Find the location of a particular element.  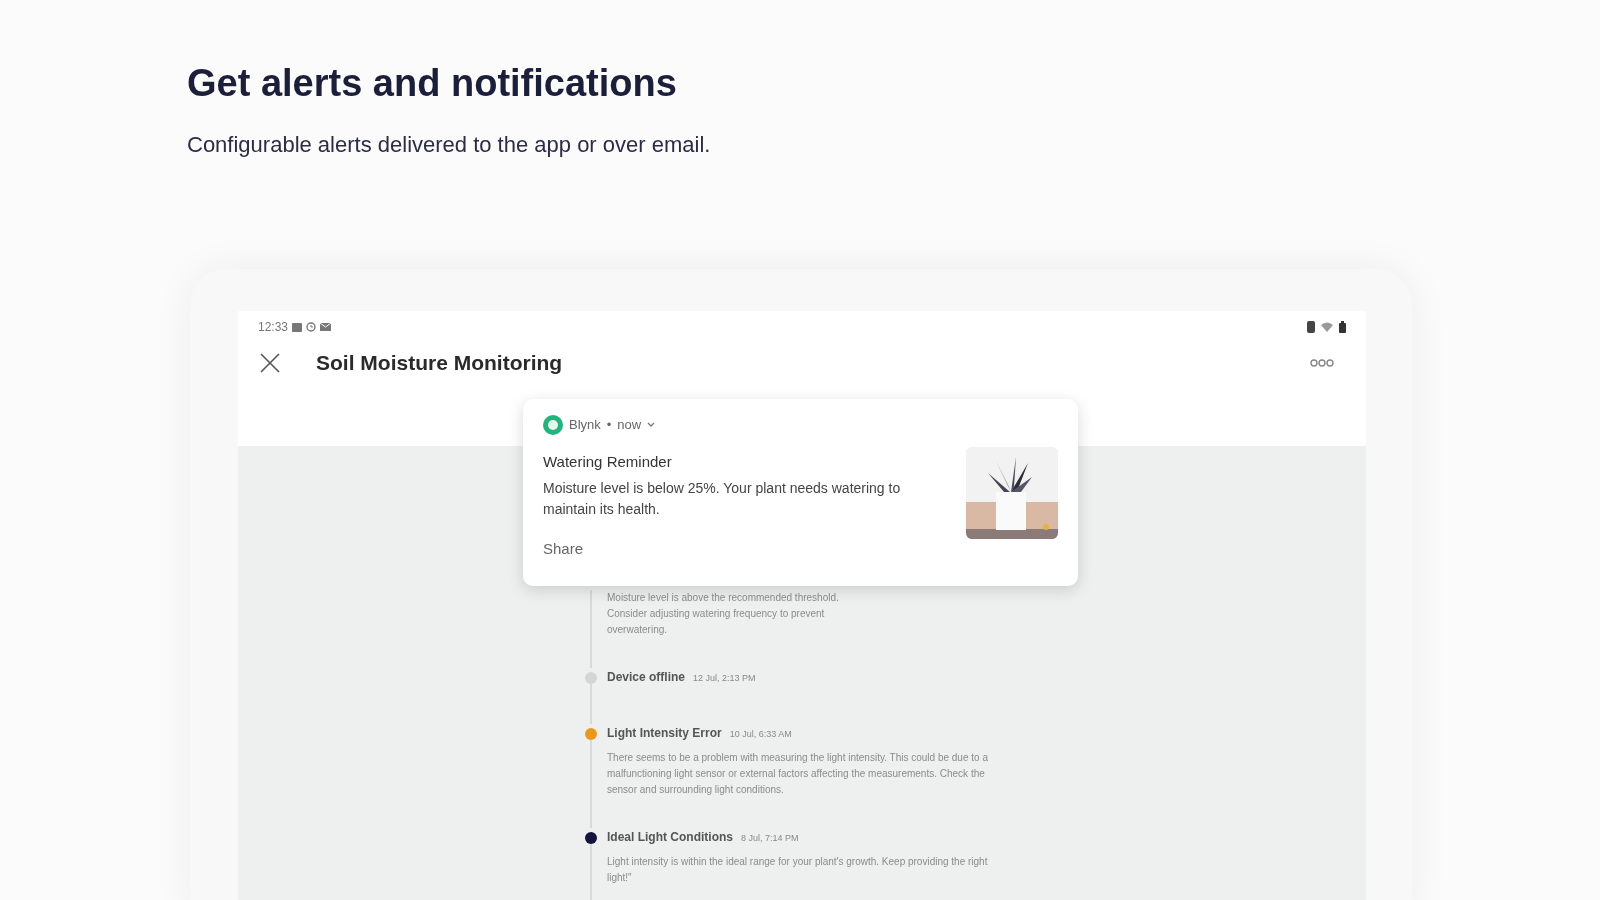

notification-app: Blynk is located at coordinates (585, 425).